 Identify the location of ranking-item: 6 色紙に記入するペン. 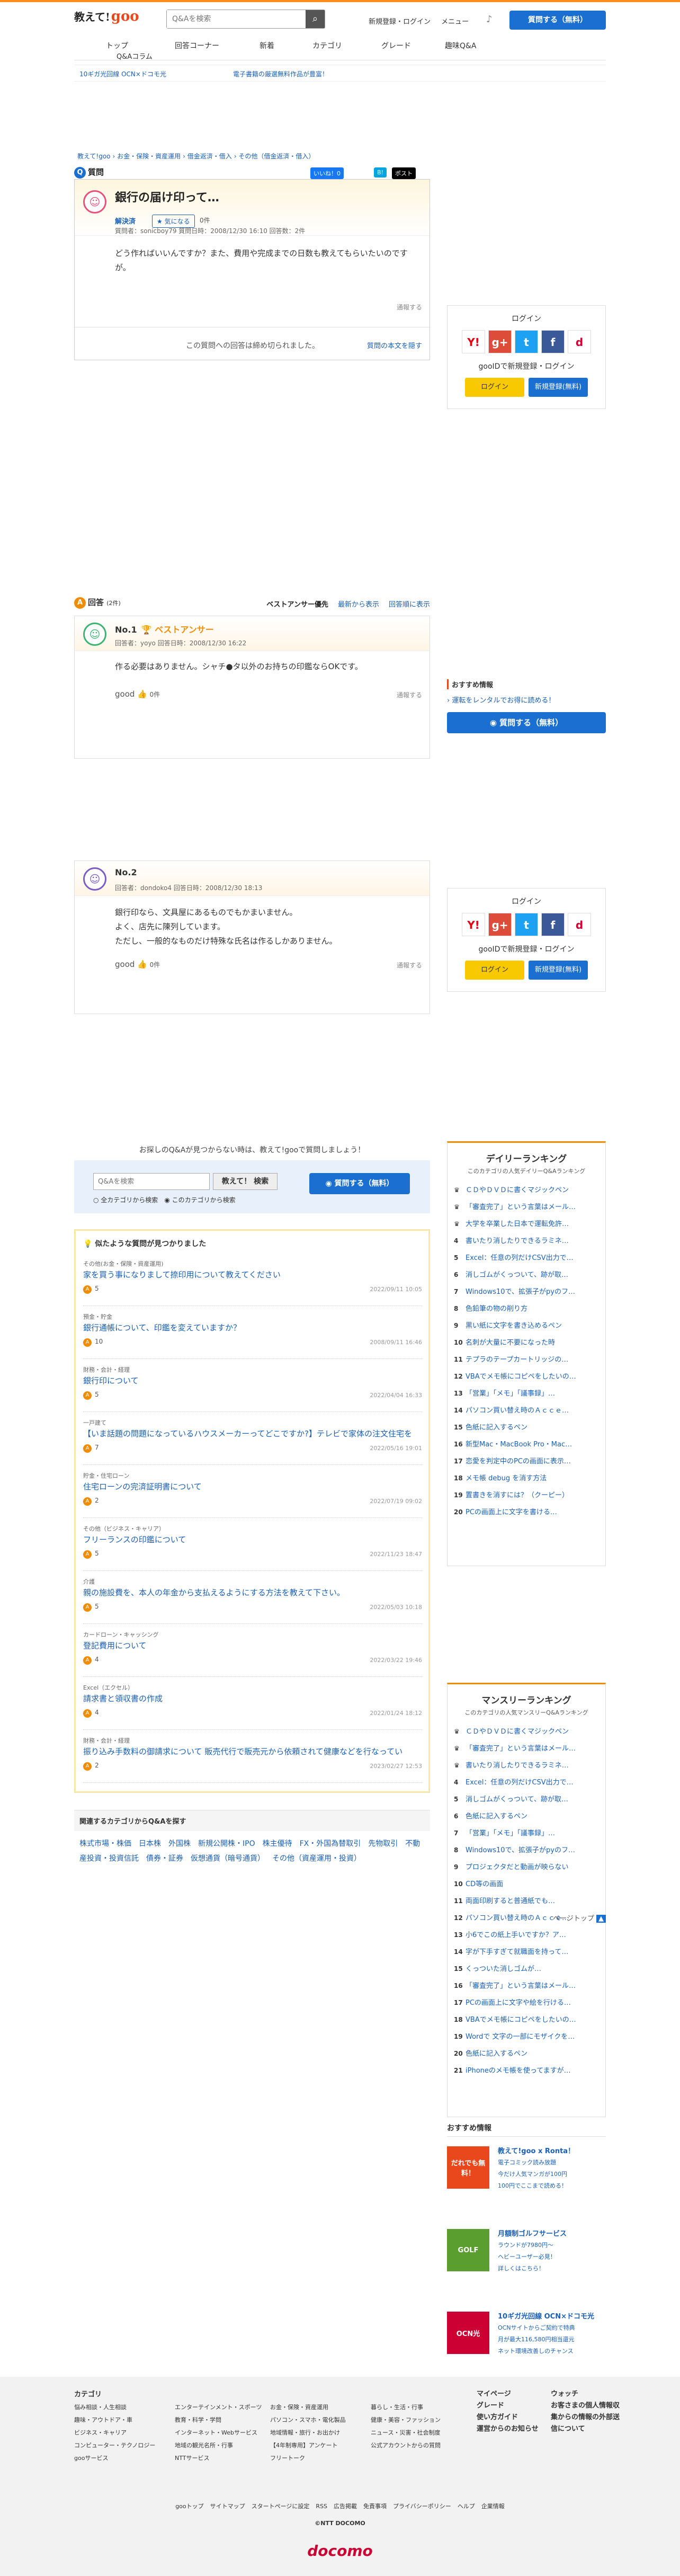
(526, 1817).